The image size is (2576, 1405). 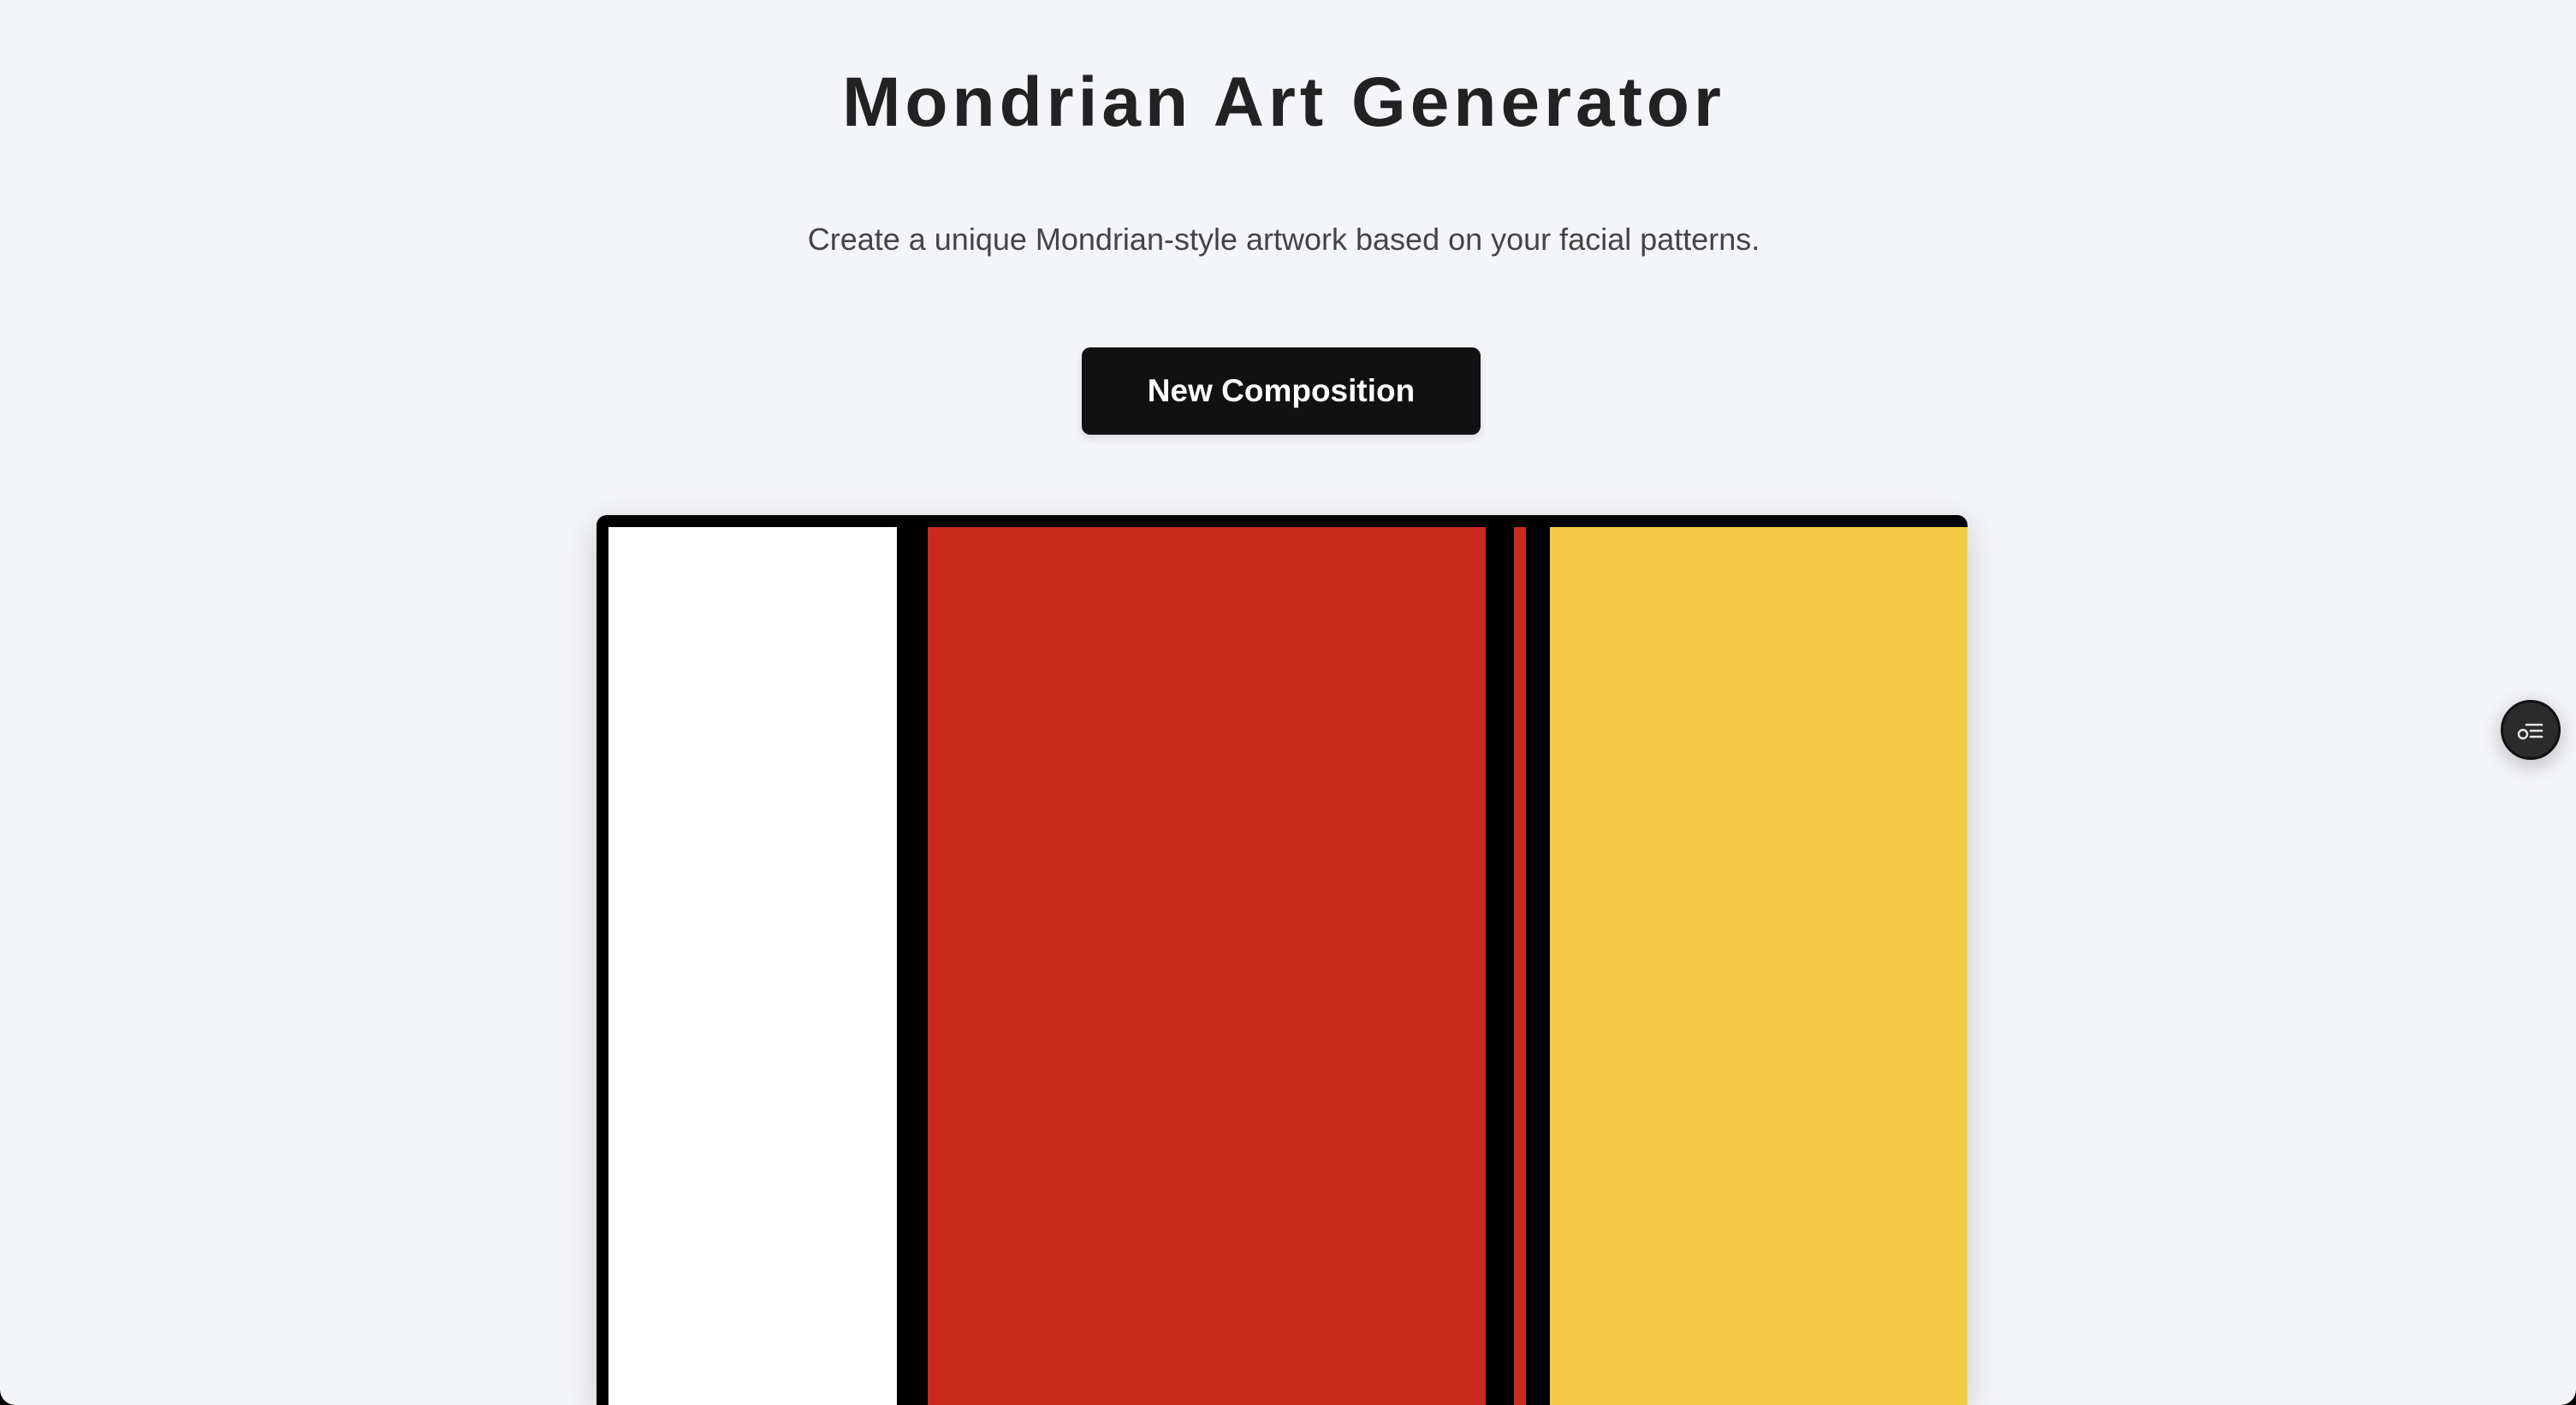 I want to click on art-block-red-narrow, so click(x=1520, y=966).